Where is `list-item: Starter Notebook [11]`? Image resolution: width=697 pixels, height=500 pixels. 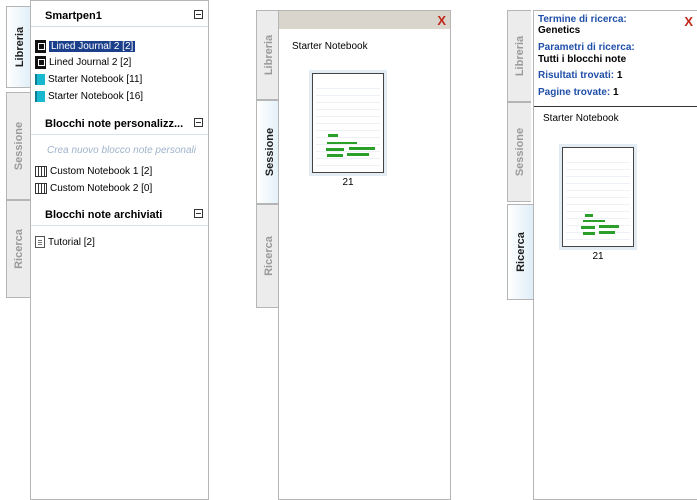
list-item: Starter Notebook [11] is located at coordinates (88, 79).